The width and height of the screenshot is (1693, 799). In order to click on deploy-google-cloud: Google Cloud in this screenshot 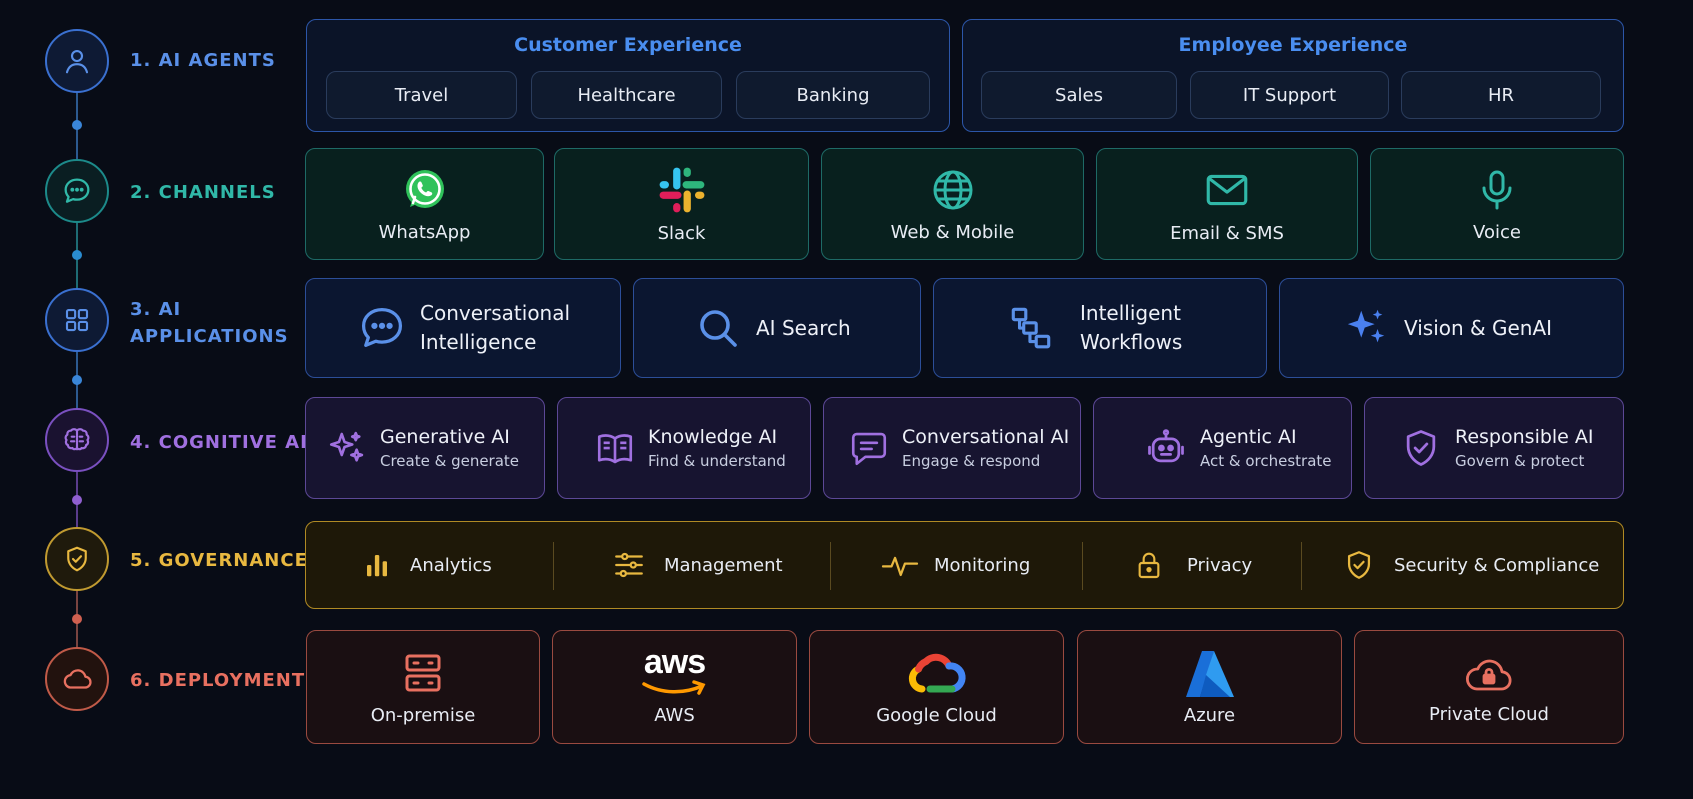, I will do `click(936, 687)`.